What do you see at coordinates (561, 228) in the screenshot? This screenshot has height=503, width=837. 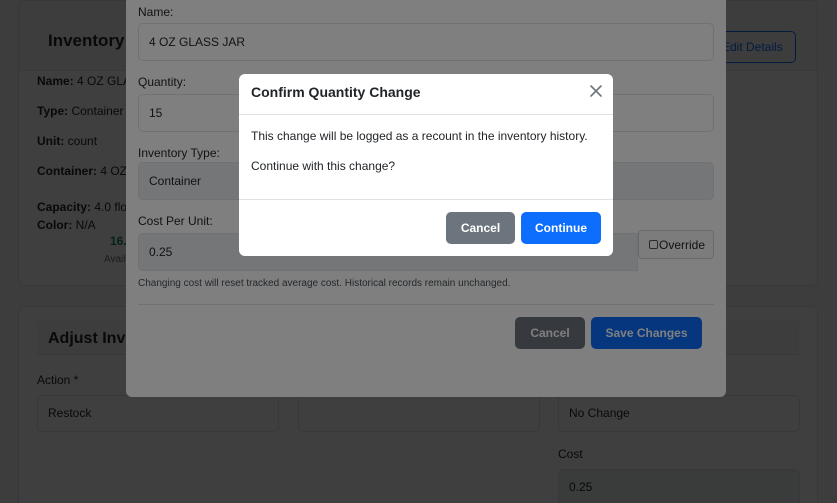 I see `continue-button: Continue` at bounding box center [561, 228].